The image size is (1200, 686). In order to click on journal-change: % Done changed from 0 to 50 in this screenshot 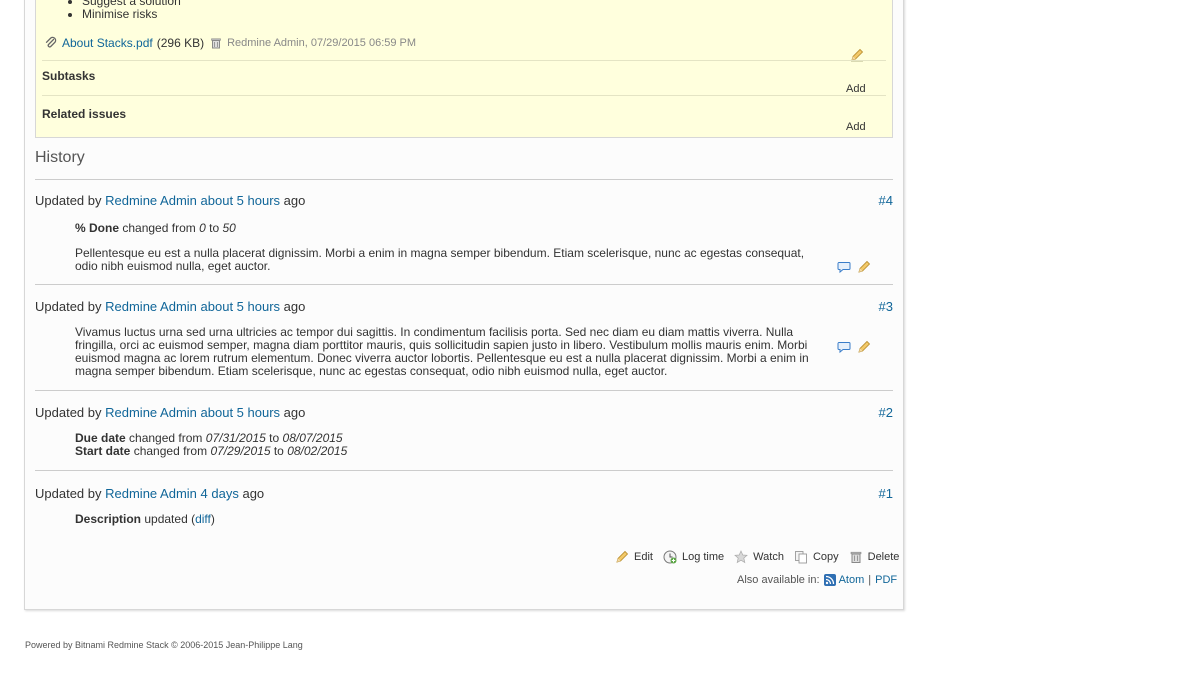, I will do `click(155, 228)`.